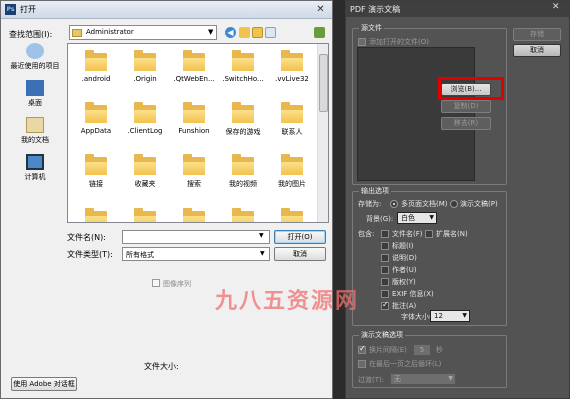 The width and height of the screenshot is (570, 399). What do you see at coordinates (422, 350) in the screenshot?
I see `advance-seconds-input: 5` at bounding box center [422, 350].